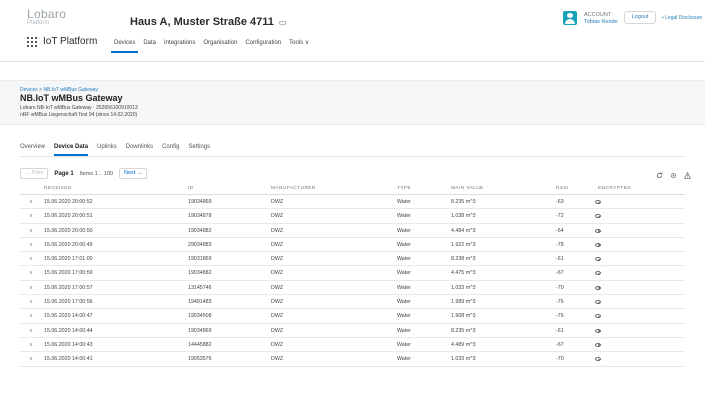 Image resolution: width=705 pixels, height=397 pixels. I want to click on nav-integrations: Integrations, so click(179, 46).